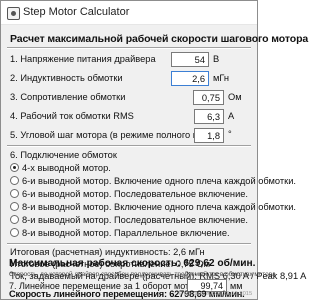 This screenshot has width=320, height=300. Describe the element at coordinates (215, 294) in the screenshot. I see `copyright: © Михаил Юров 26.10.2015` at that location.